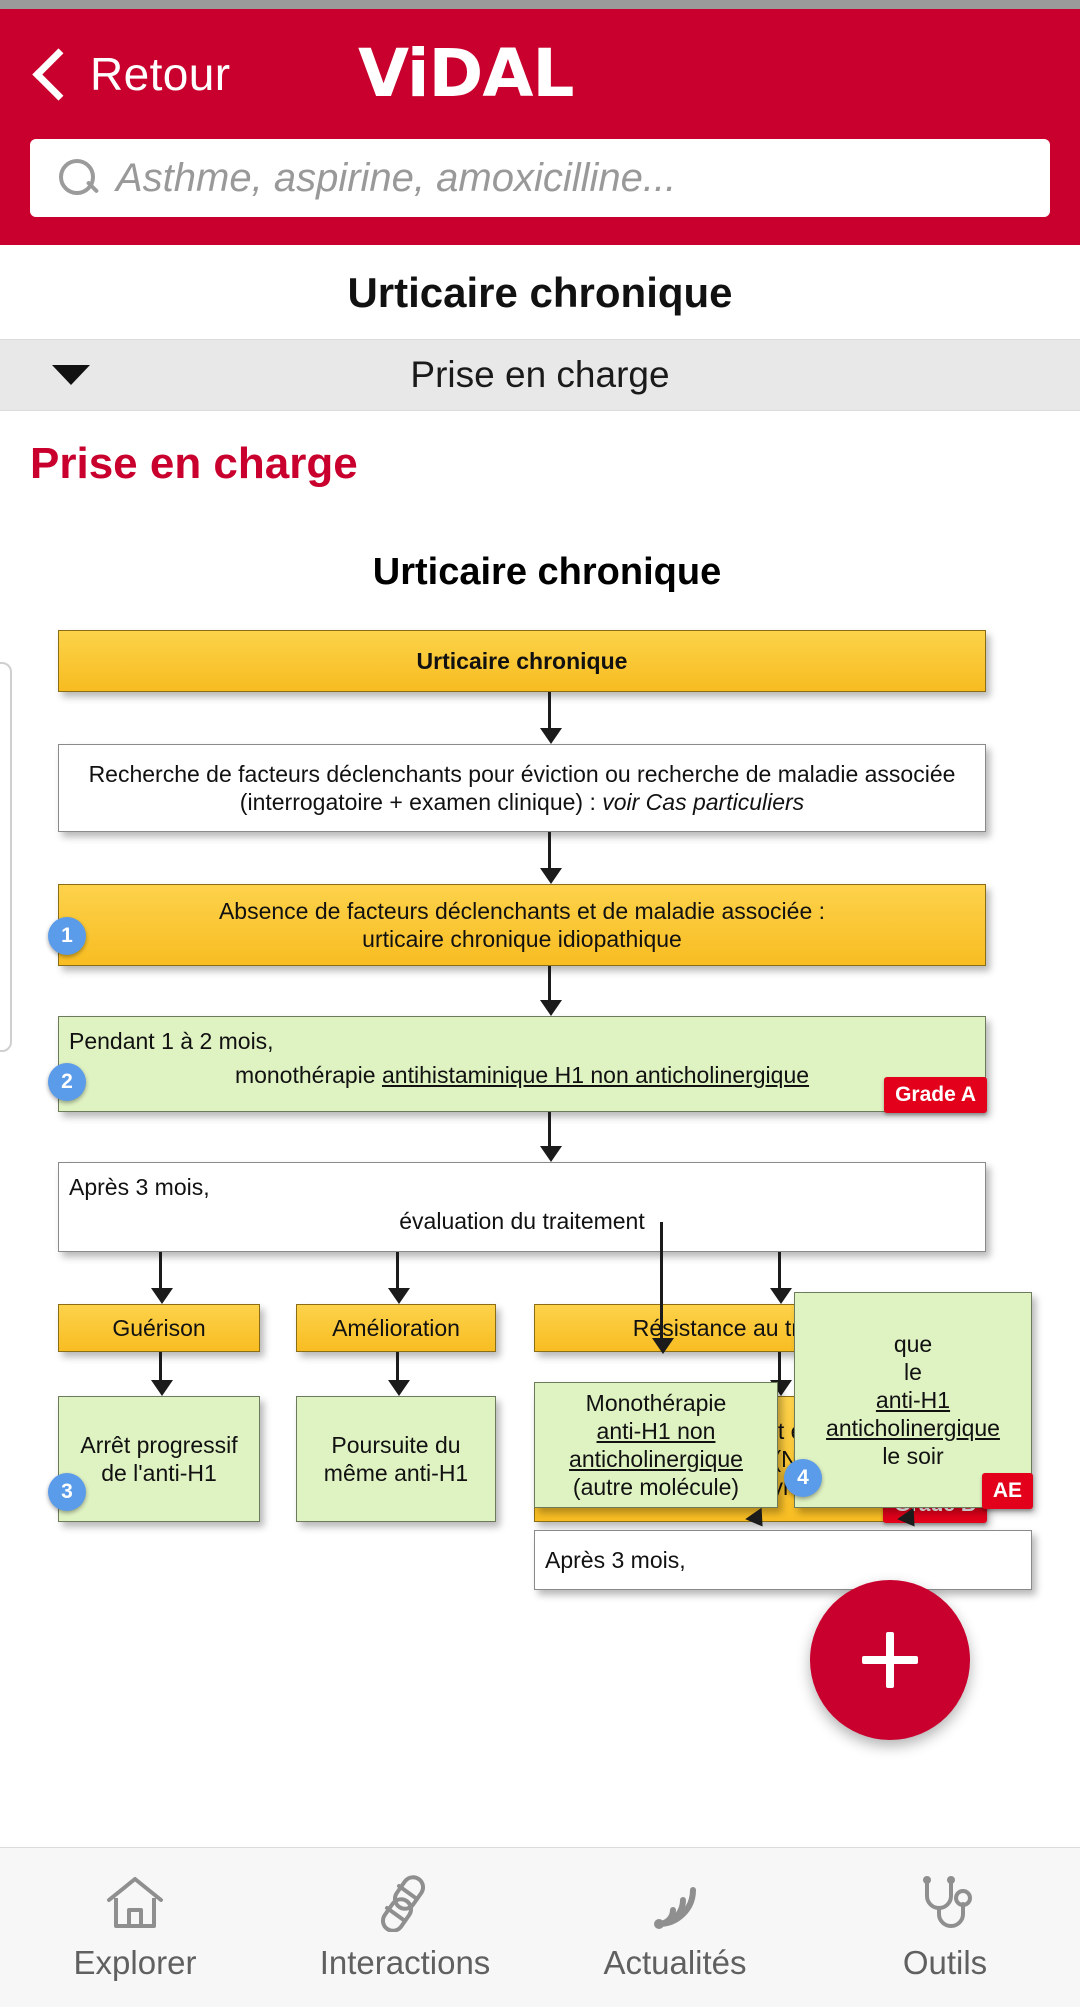 The width and height of the screenshot is (1080, 2007). What do you see at coordinates (78, 178) in the screenshot?
I see `search-icon` at bounding box center [78, 178].